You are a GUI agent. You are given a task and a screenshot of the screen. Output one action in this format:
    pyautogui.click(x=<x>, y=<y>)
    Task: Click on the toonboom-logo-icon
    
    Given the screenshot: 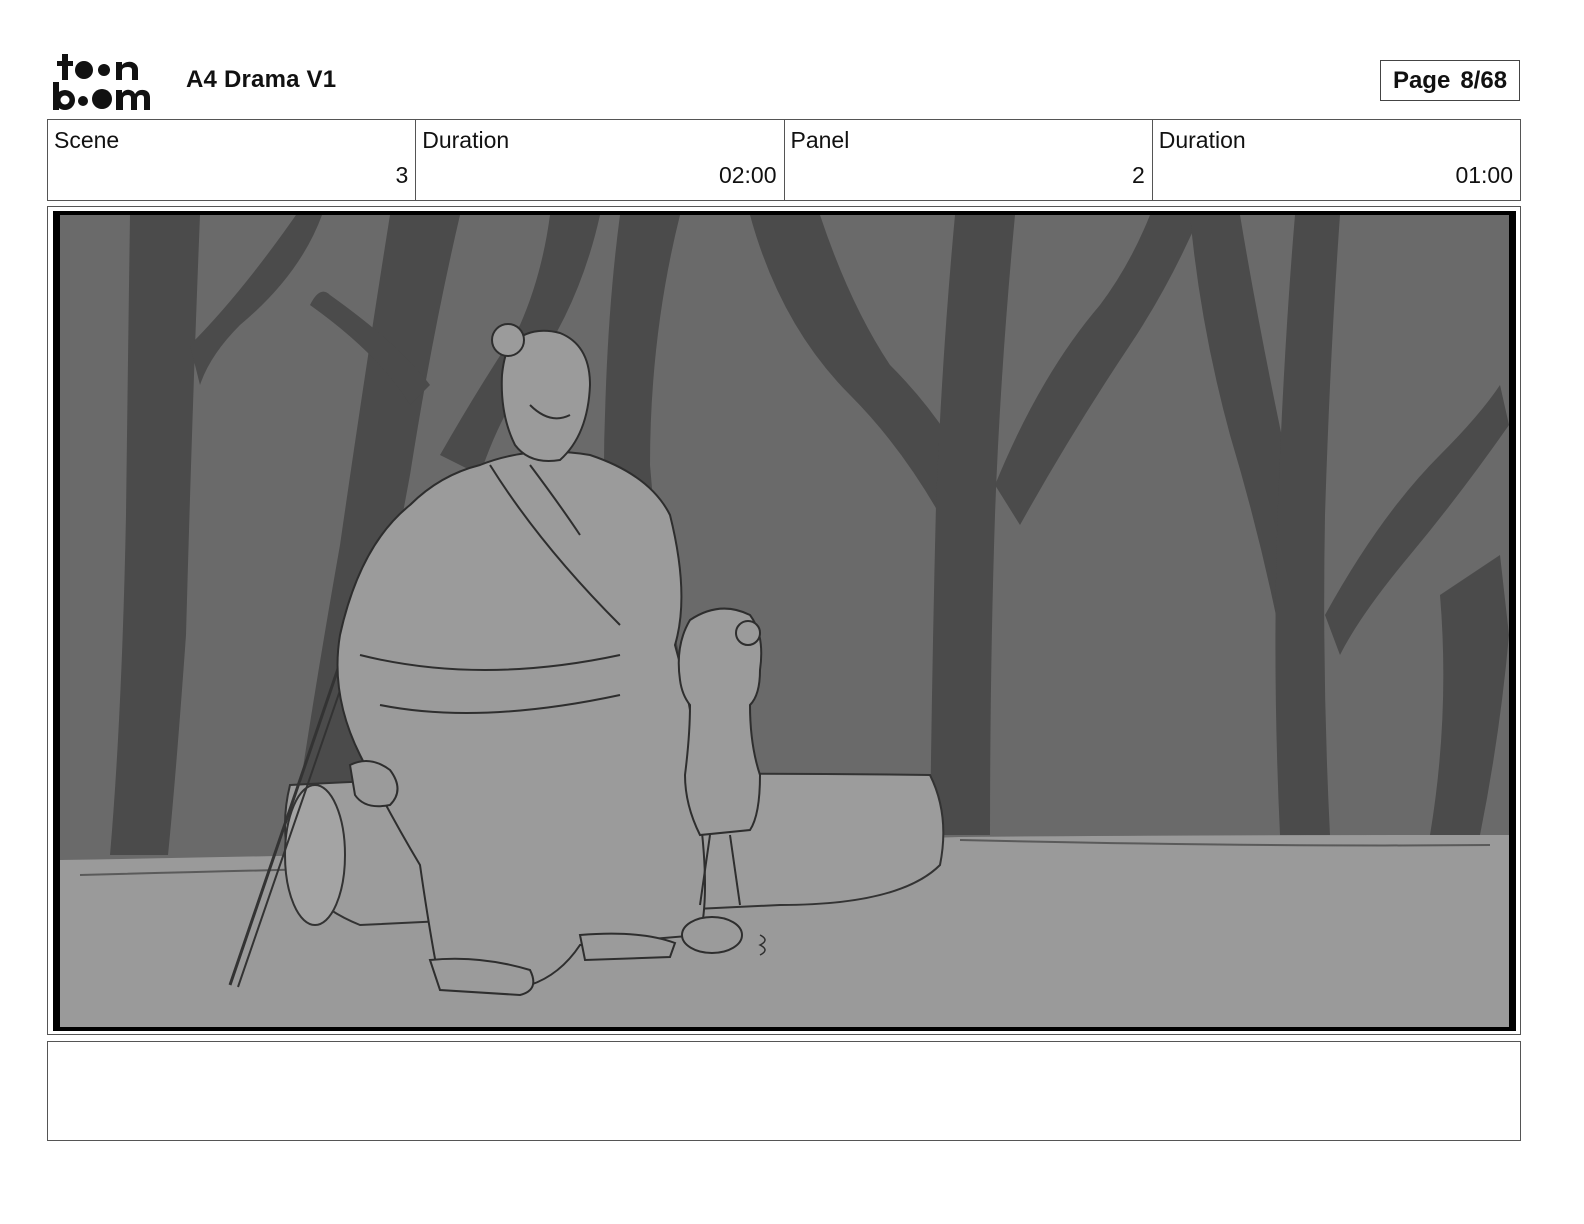 What is the action you would take?
    pyautogui.click(x=107, y=82)
    